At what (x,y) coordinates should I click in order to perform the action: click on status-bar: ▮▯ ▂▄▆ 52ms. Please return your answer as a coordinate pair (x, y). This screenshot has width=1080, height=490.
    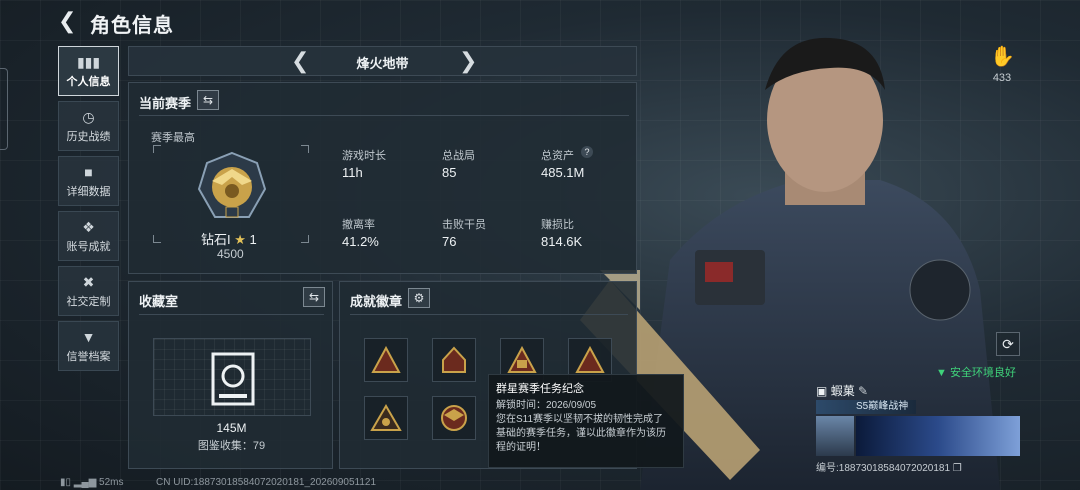
    Looking at the image, I should click on (92, 482).